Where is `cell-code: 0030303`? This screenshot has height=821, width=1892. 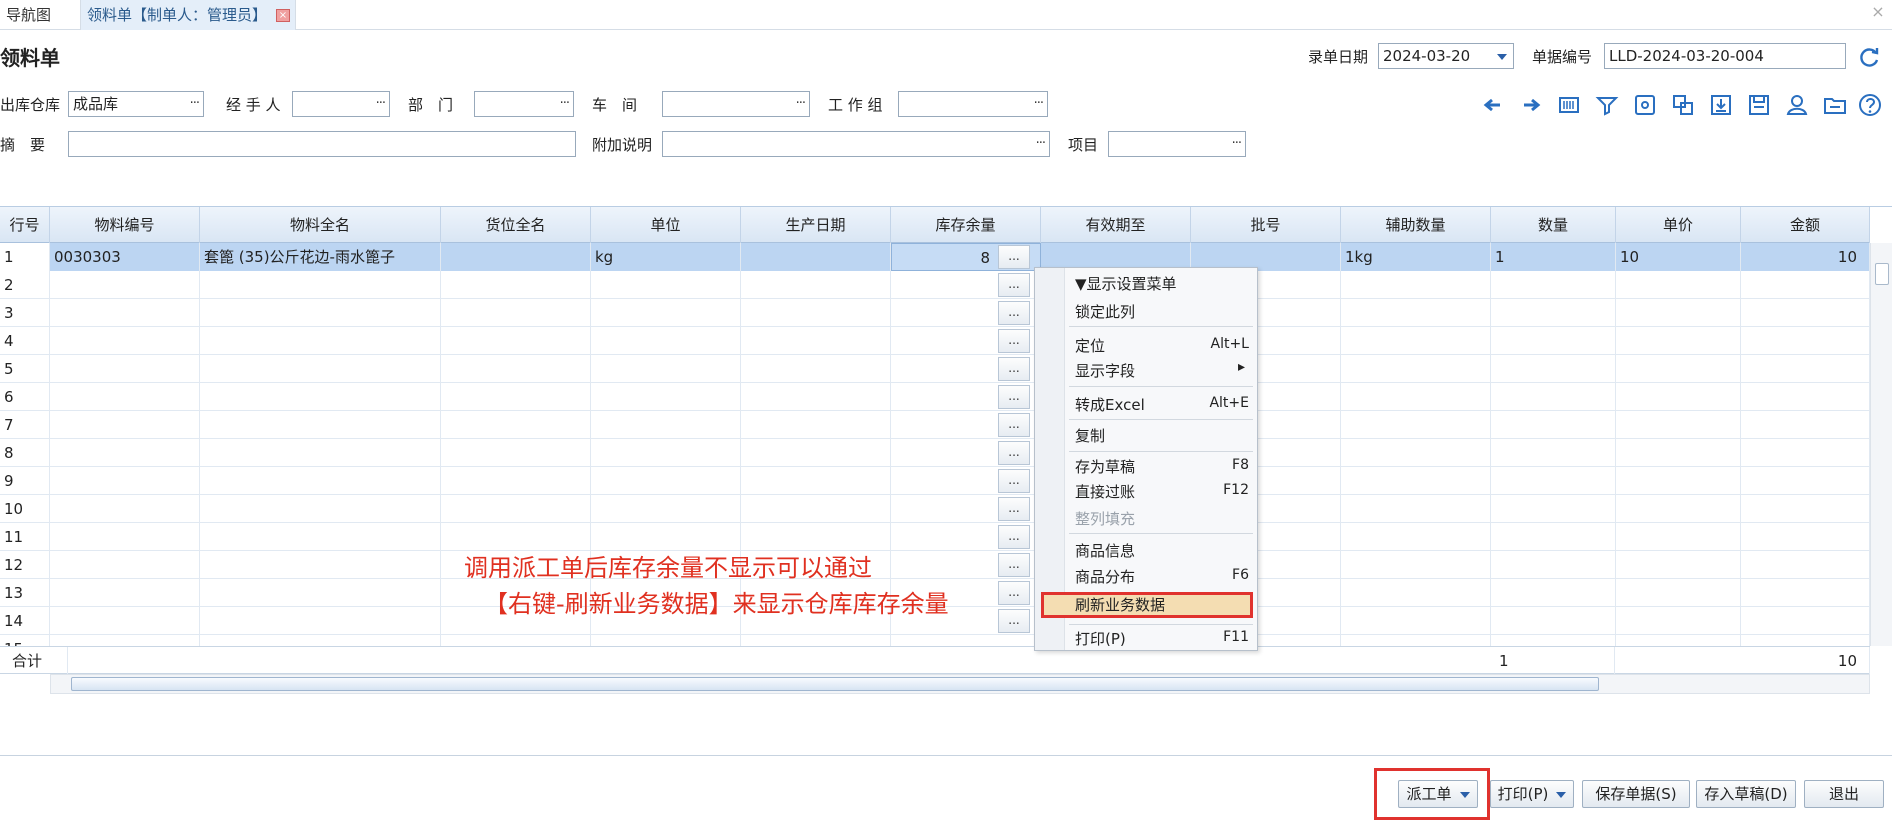 cell-code: 0030303 is located at coordinates (125, 257).